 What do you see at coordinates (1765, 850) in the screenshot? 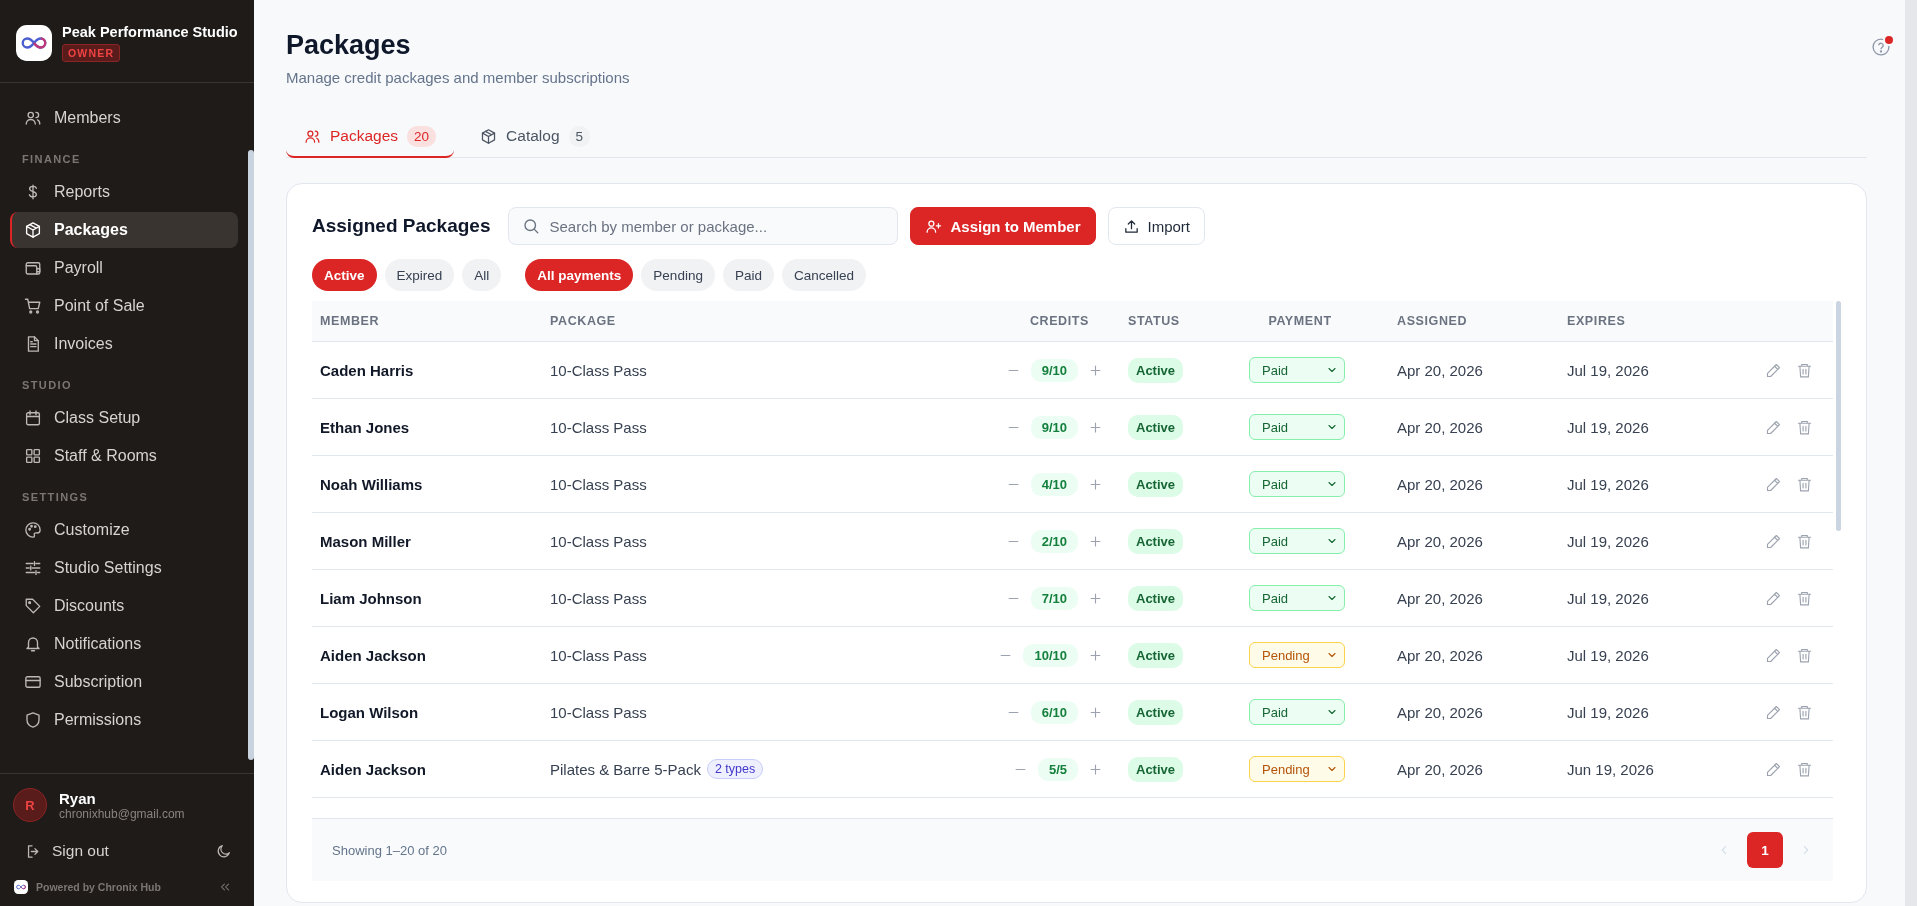
I see `page-button: 1` at bounding box center [1765, 850].